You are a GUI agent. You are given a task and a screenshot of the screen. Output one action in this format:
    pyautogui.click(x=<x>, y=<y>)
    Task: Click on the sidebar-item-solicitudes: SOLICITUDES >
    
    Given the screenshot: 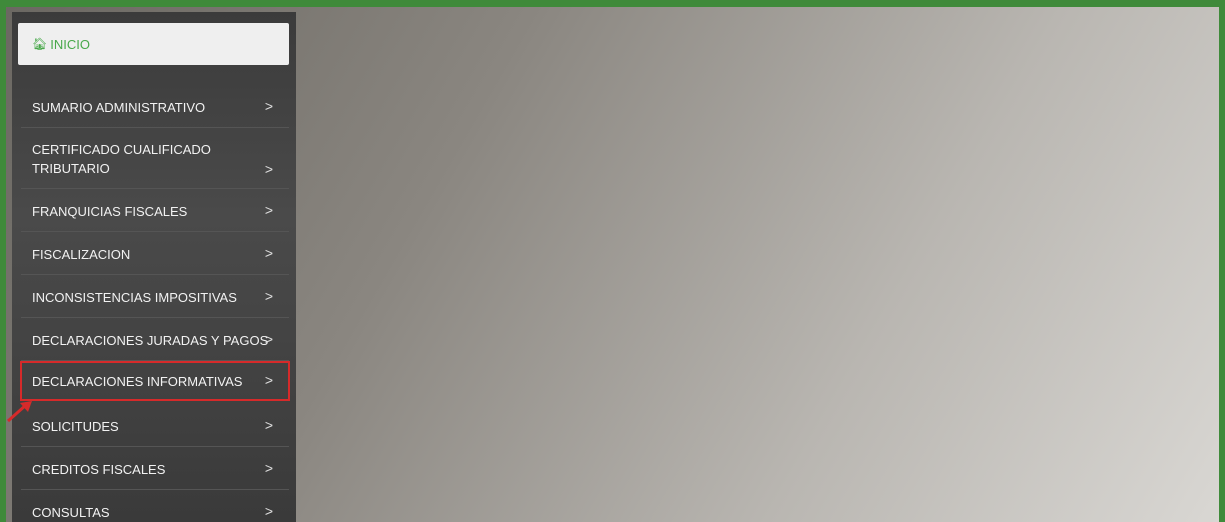 What is the action you would take?
    pyautogui.click(x=155, y=426)
    